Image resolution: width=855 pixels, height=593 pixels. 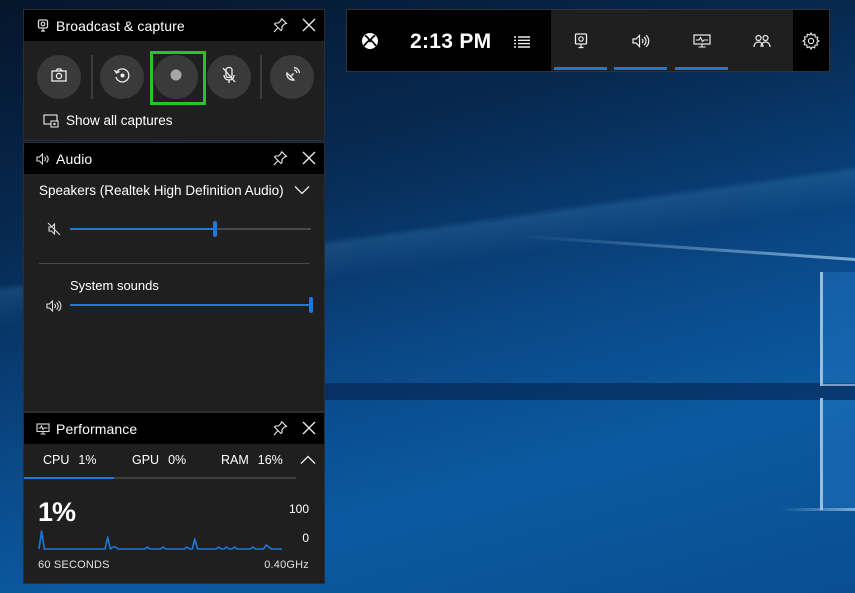 I want to click on master-volume-slider, so click(x=190, y=229).